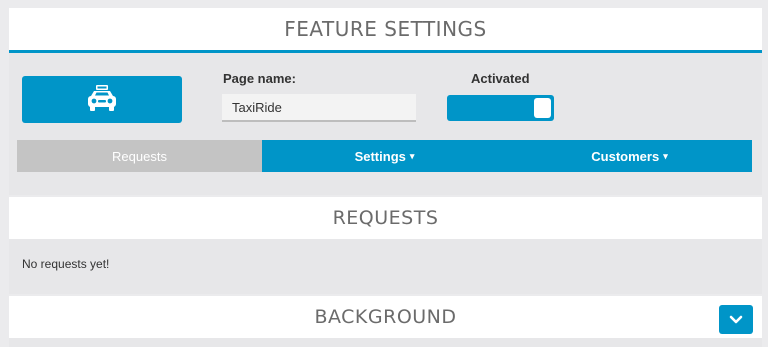 The image size is (768, 347). I want to click on tab-settings-label: Settings, so click(380, 156).